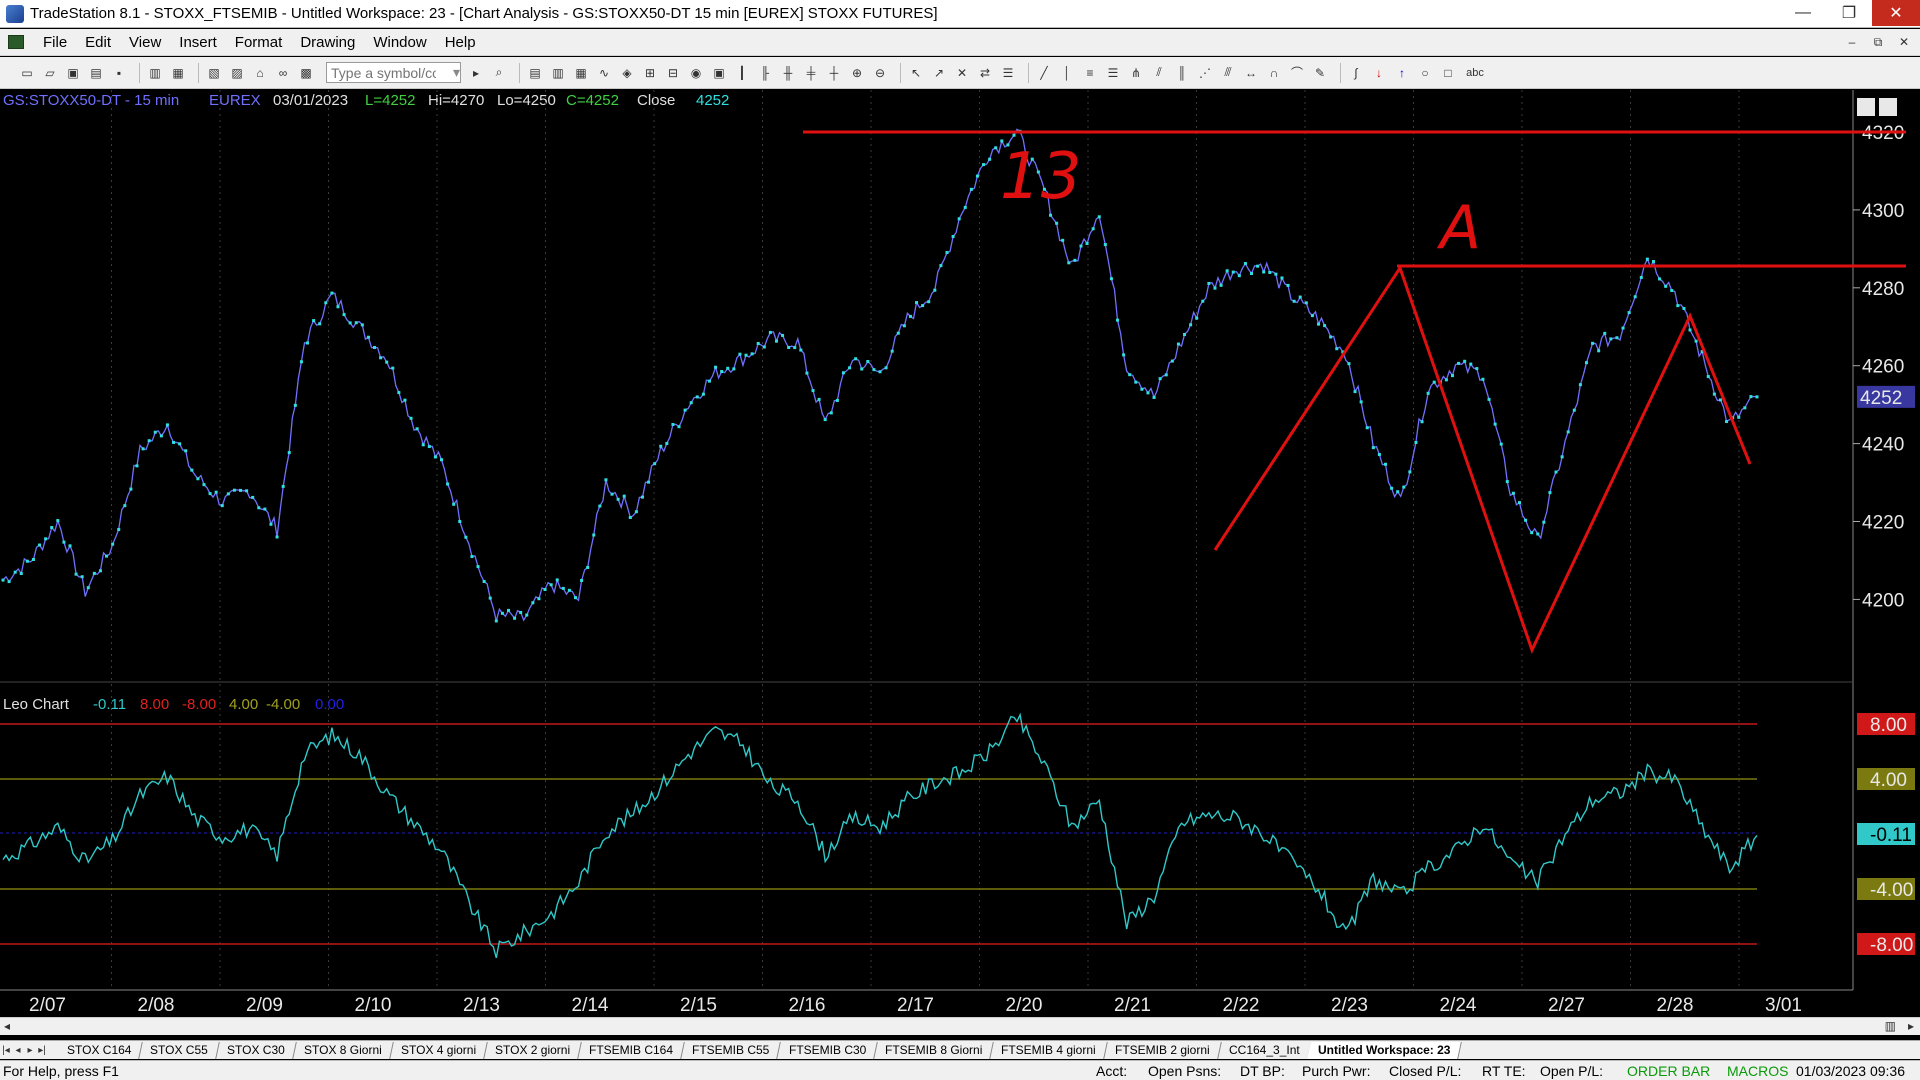 The width and height of the screenshot is (1920, 1080). I want to click on insert-window-icon: ⊟, so click(673, 73).